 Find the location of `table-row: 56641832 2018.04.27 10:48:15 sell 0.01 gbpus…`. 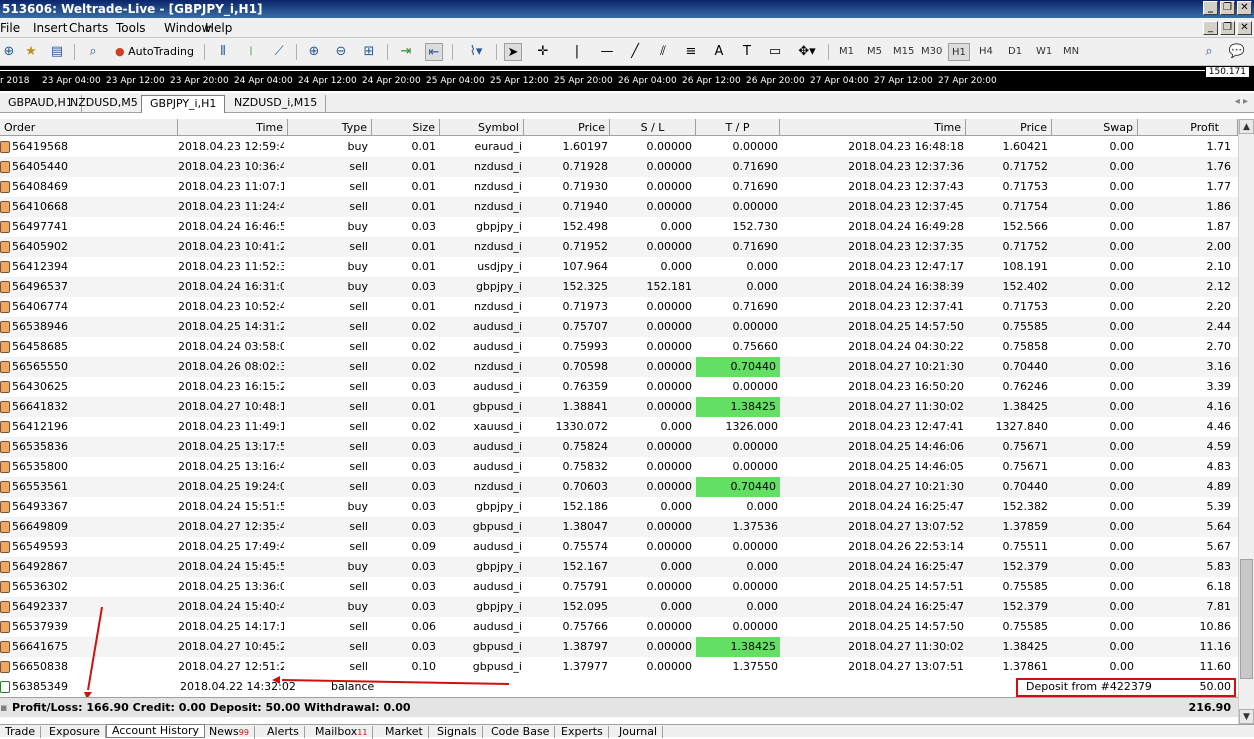

table-row: 56641832 2018.04.27 10:48:15 sell 0.01 gbpus… is located at coordinates (619, 407).